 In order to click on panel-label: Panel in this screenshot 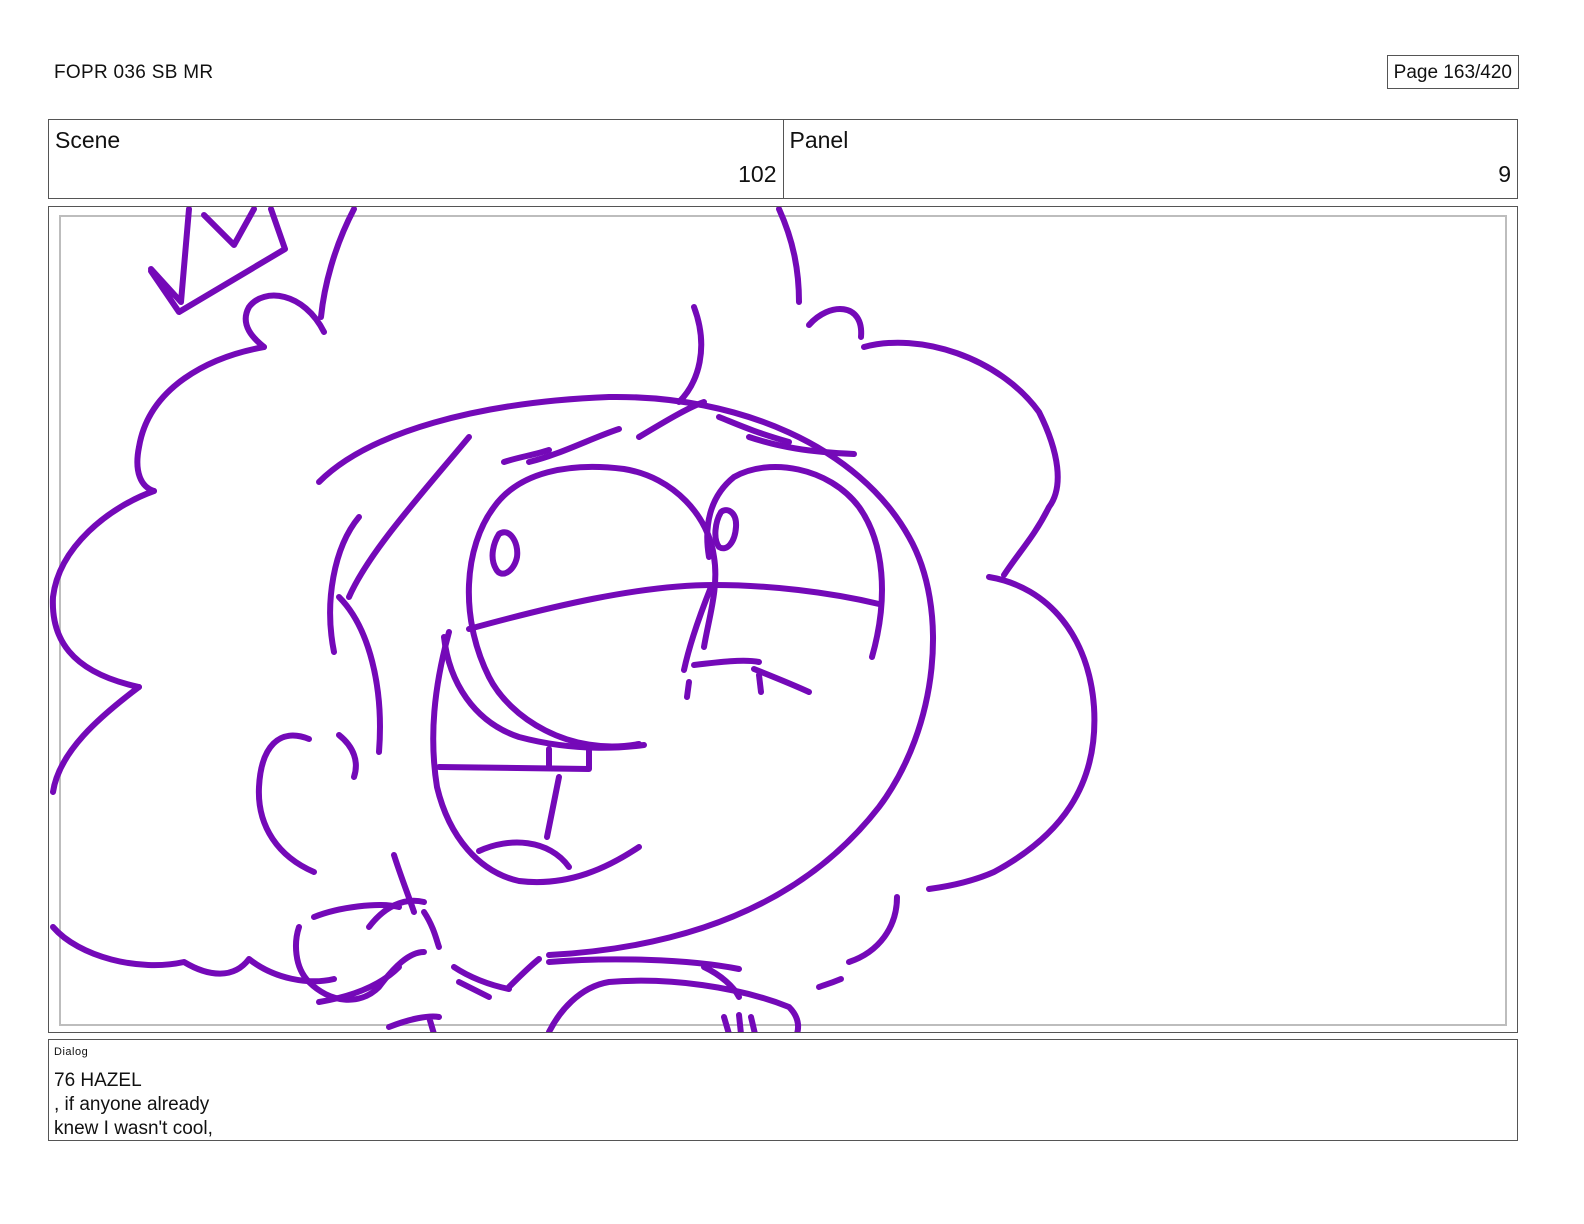, I will do `click(819, 140)`.